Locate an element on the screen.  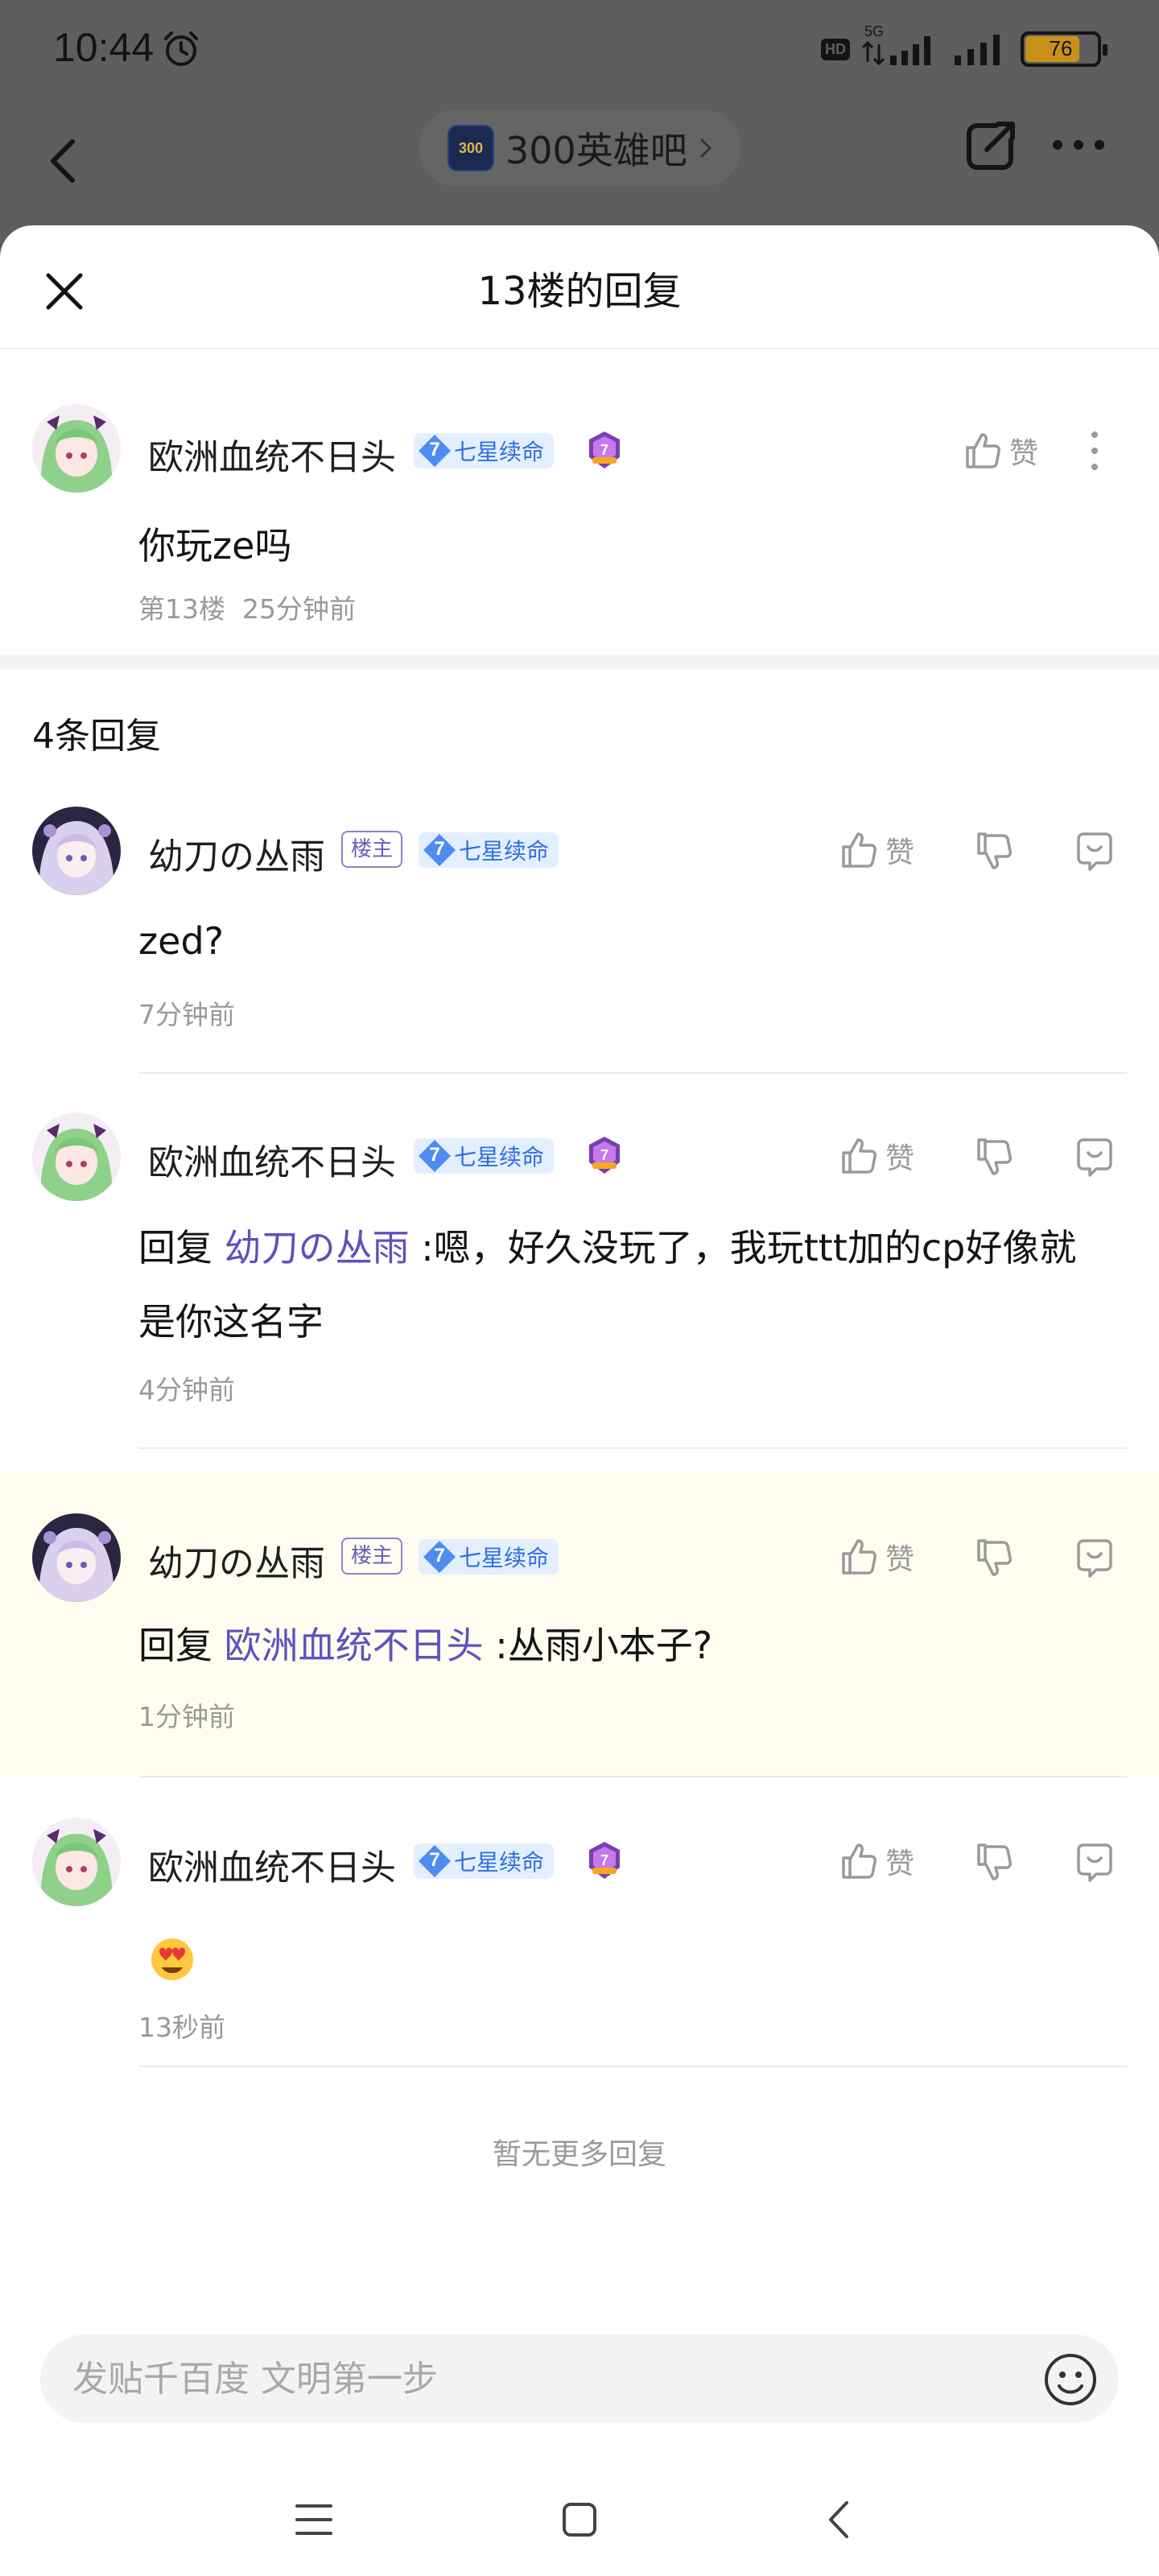
sheet-header: 13楼的回复 is located at coordinates (579, 287).